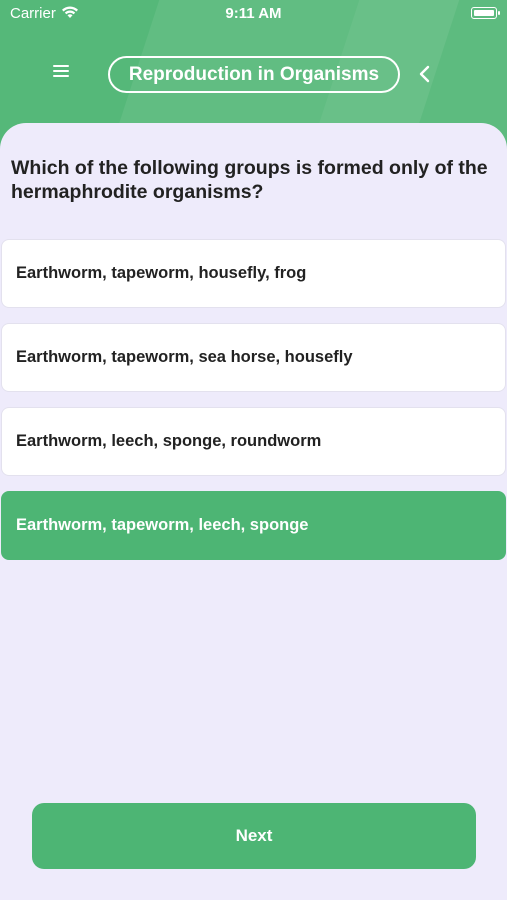 The height and width of the screenshot is (900, 507). Describe the element at coordinates (253, 441) in the screenshot. I see `answer-option: Earthworm, leech, sponge, roundworm` at that location.